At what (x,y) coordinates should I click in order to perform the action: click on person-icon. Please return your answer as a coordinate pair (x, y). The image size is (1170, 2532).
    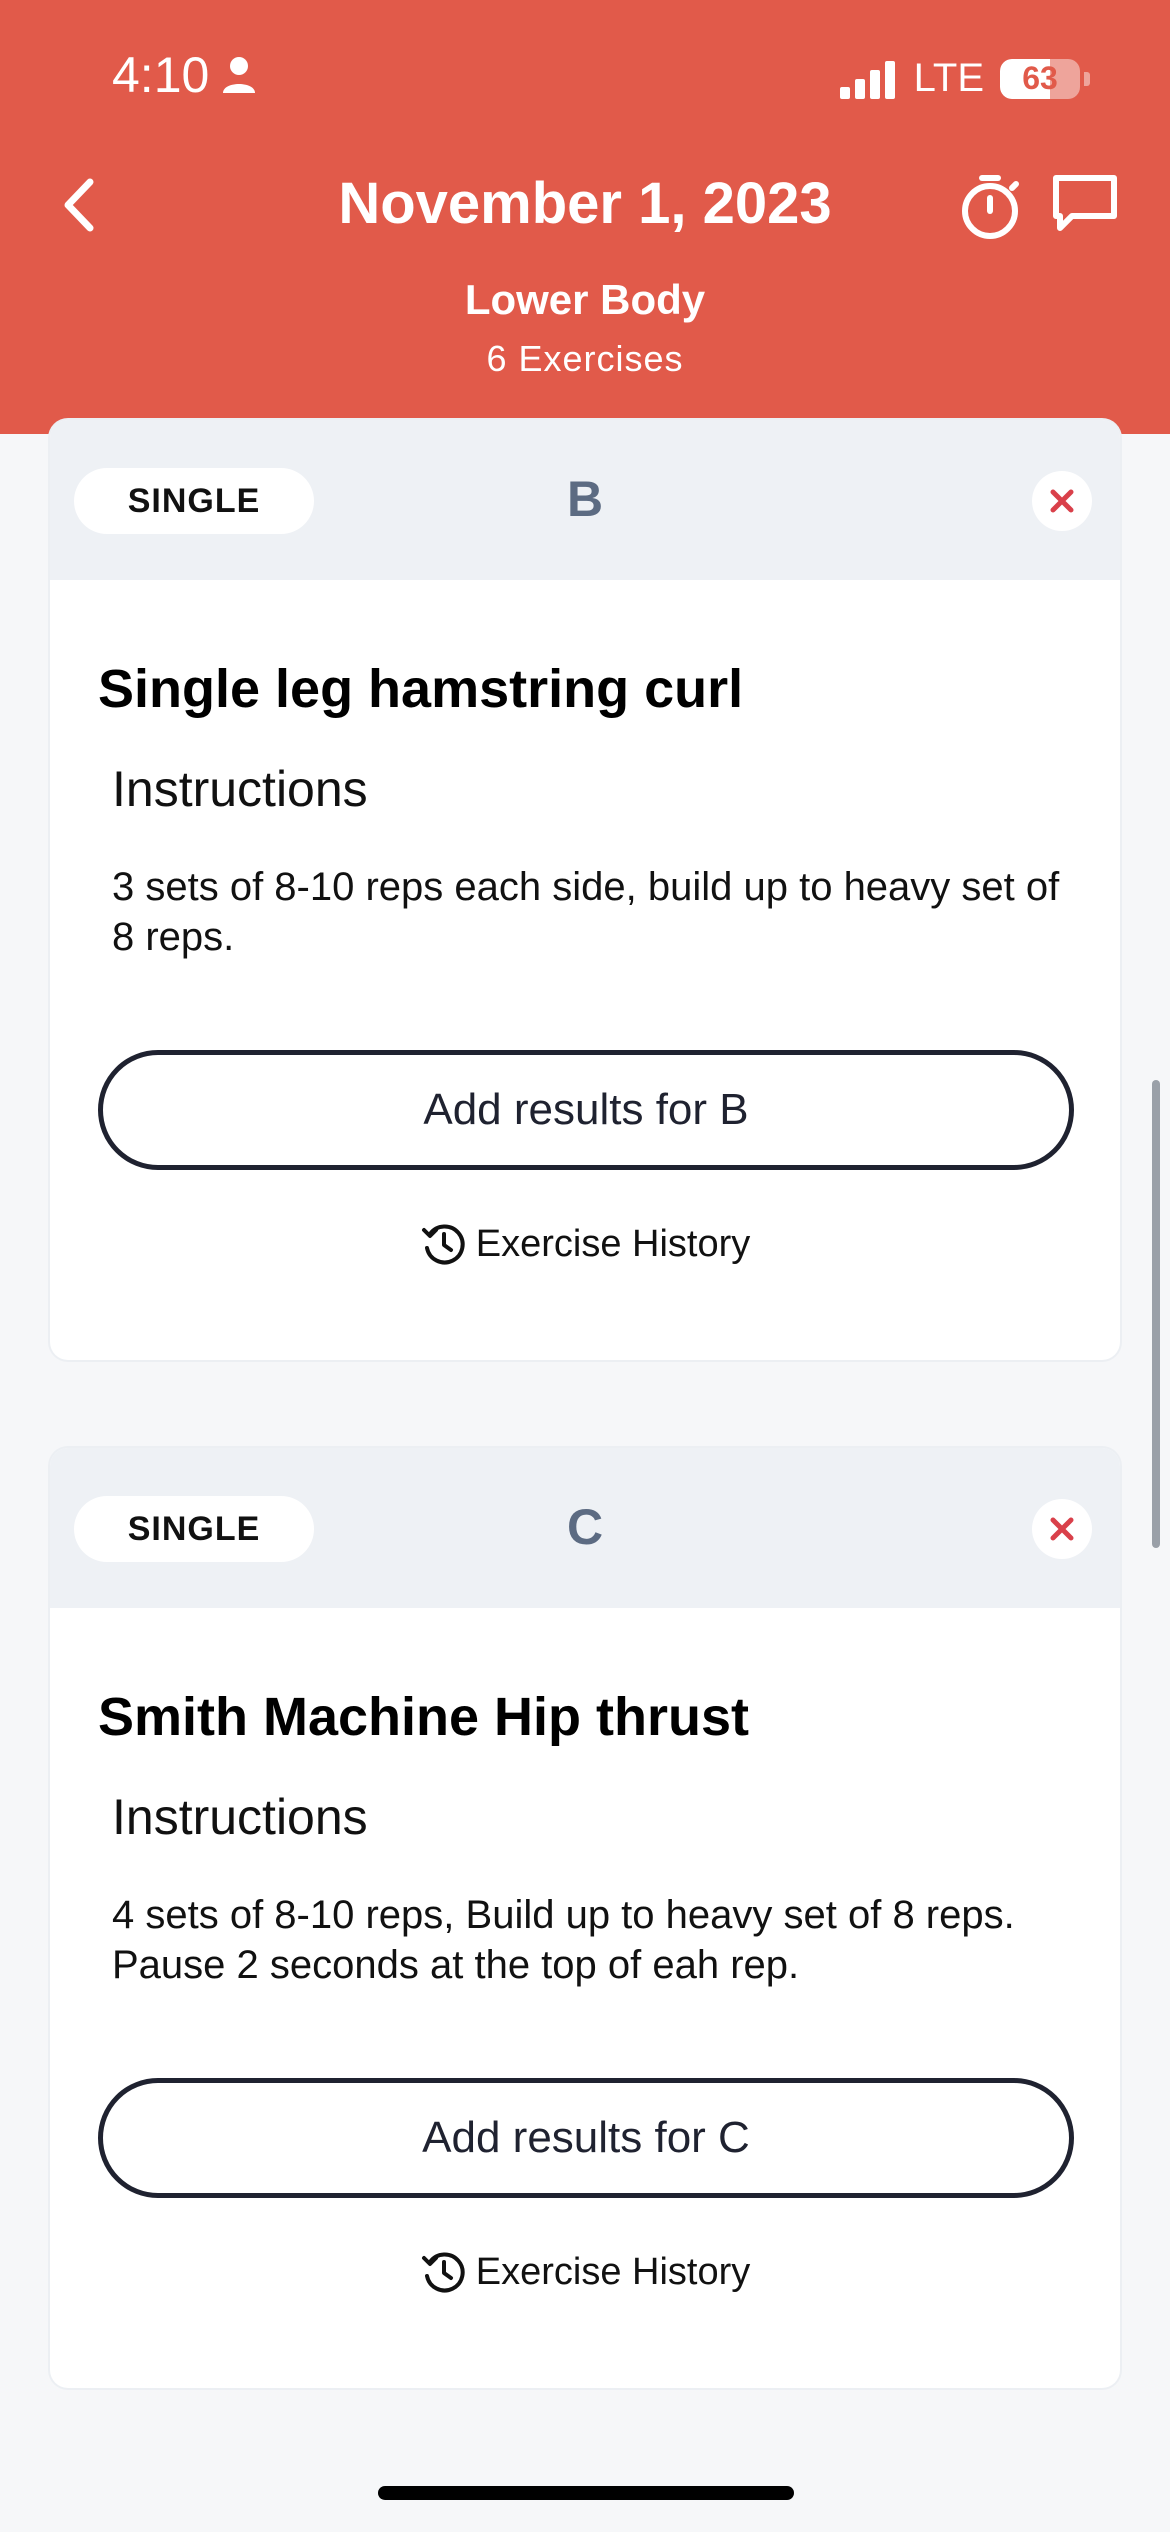
    Looking at the image, I should click on (239, 75).